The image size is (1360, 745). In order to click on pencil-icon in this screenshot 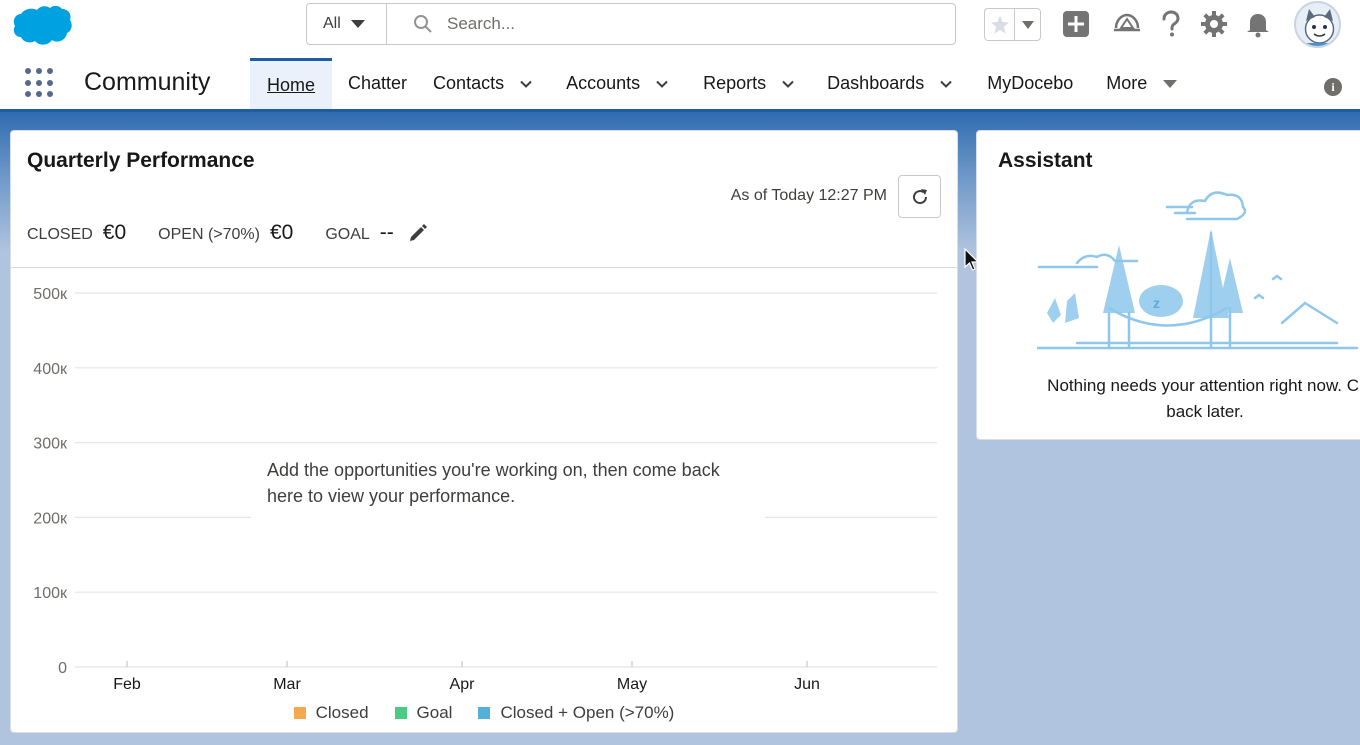, I will do `click(418, 233)`.